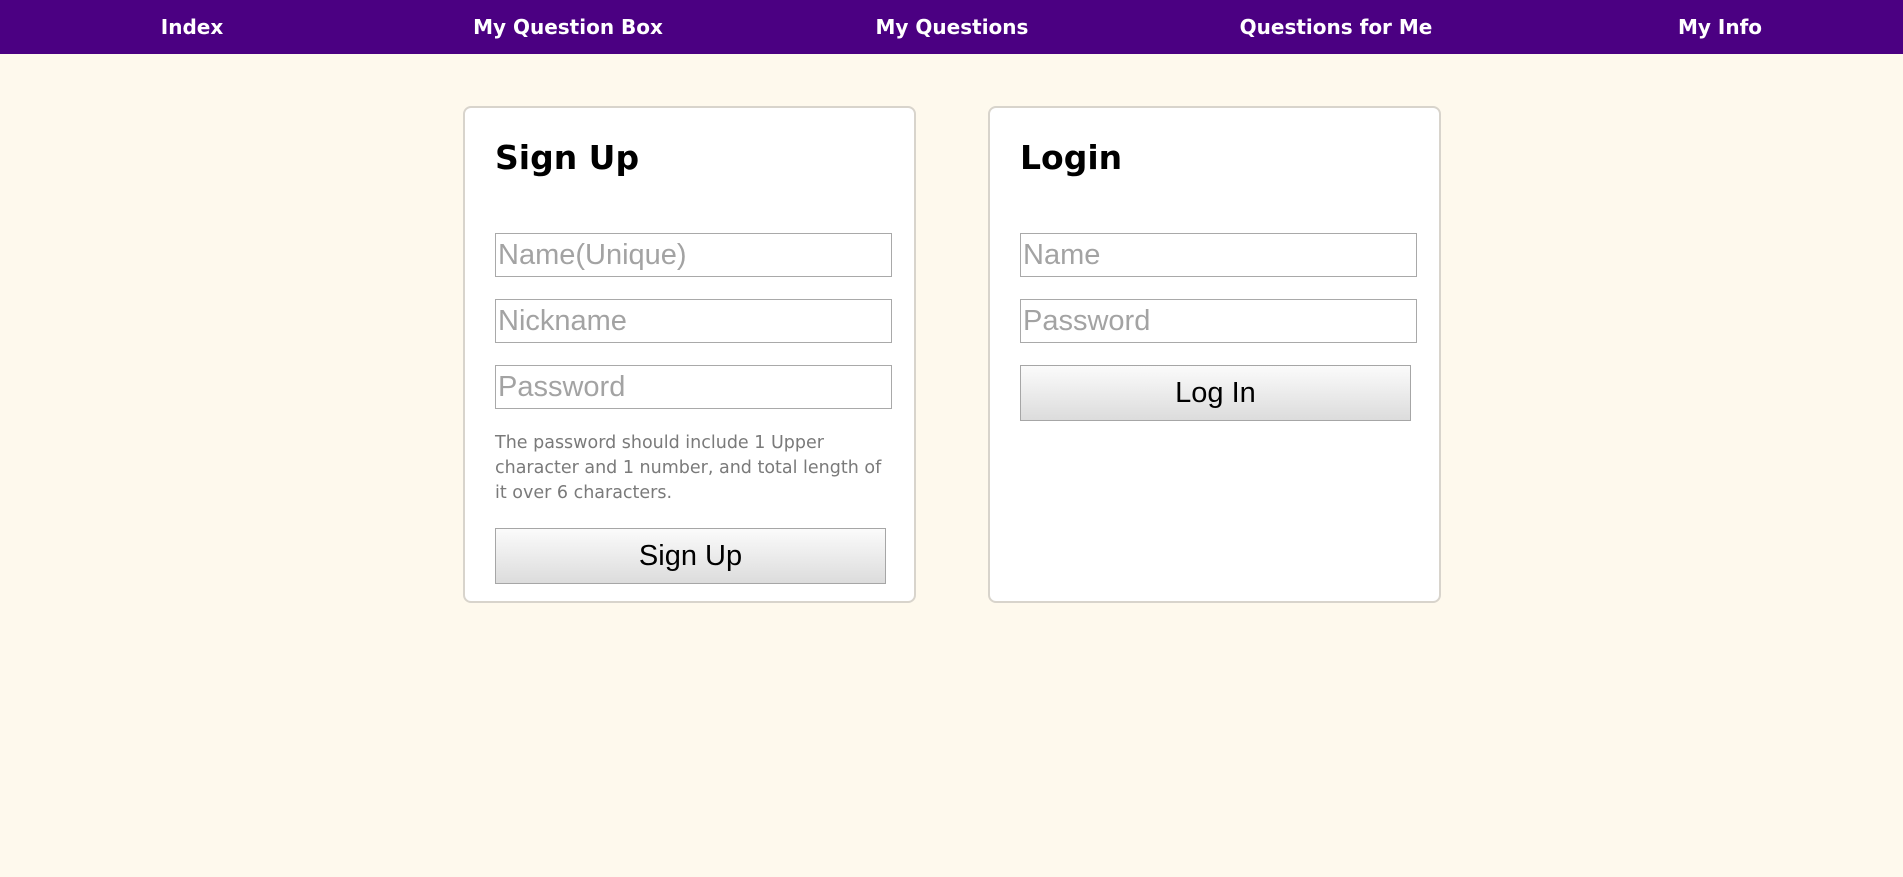  What do you see at coordinates (1336, 27) in the screenshot?
I see `nav-item-questions-for-me: Questions for Me` at bounding box center [1336, 27].